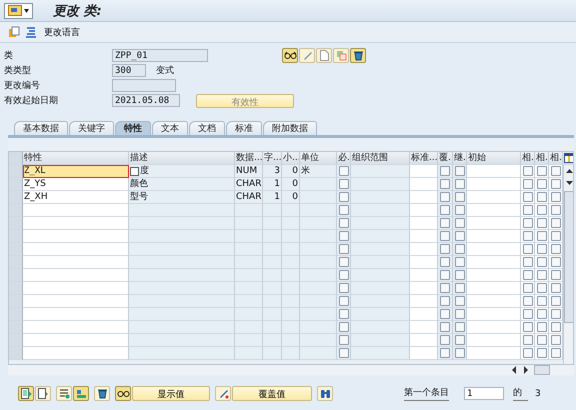 The image size is (576, 410). I want to click on column-header: 组织范围, so click(380, 158).